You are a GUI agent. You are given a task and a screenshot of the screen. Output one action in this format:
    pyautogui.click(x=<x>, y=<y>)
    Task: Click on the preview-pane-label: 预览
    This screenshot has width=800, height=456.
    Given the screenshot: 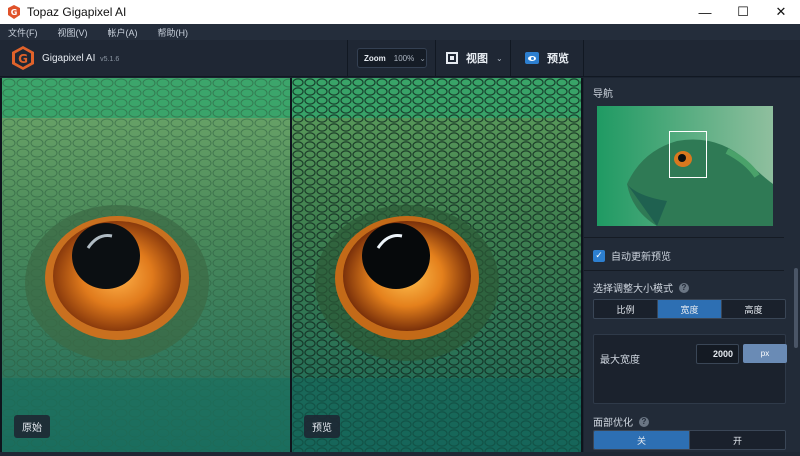 What is the action you would take?
    pyautogui.click(x=322, y=426)
    